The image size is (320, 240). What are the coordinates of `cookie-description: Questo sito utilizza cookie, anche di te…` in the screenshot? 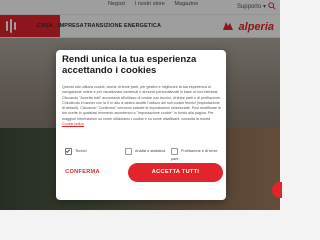 It's located at (142, 103).